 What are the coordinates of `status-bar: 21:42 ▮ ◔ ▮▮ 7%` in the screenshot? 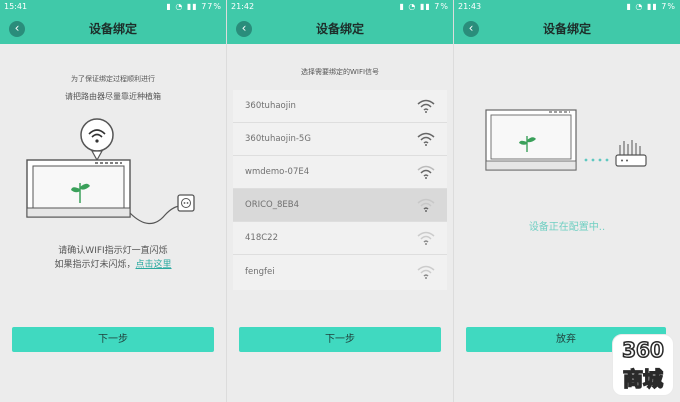 It's located at (340, 7).